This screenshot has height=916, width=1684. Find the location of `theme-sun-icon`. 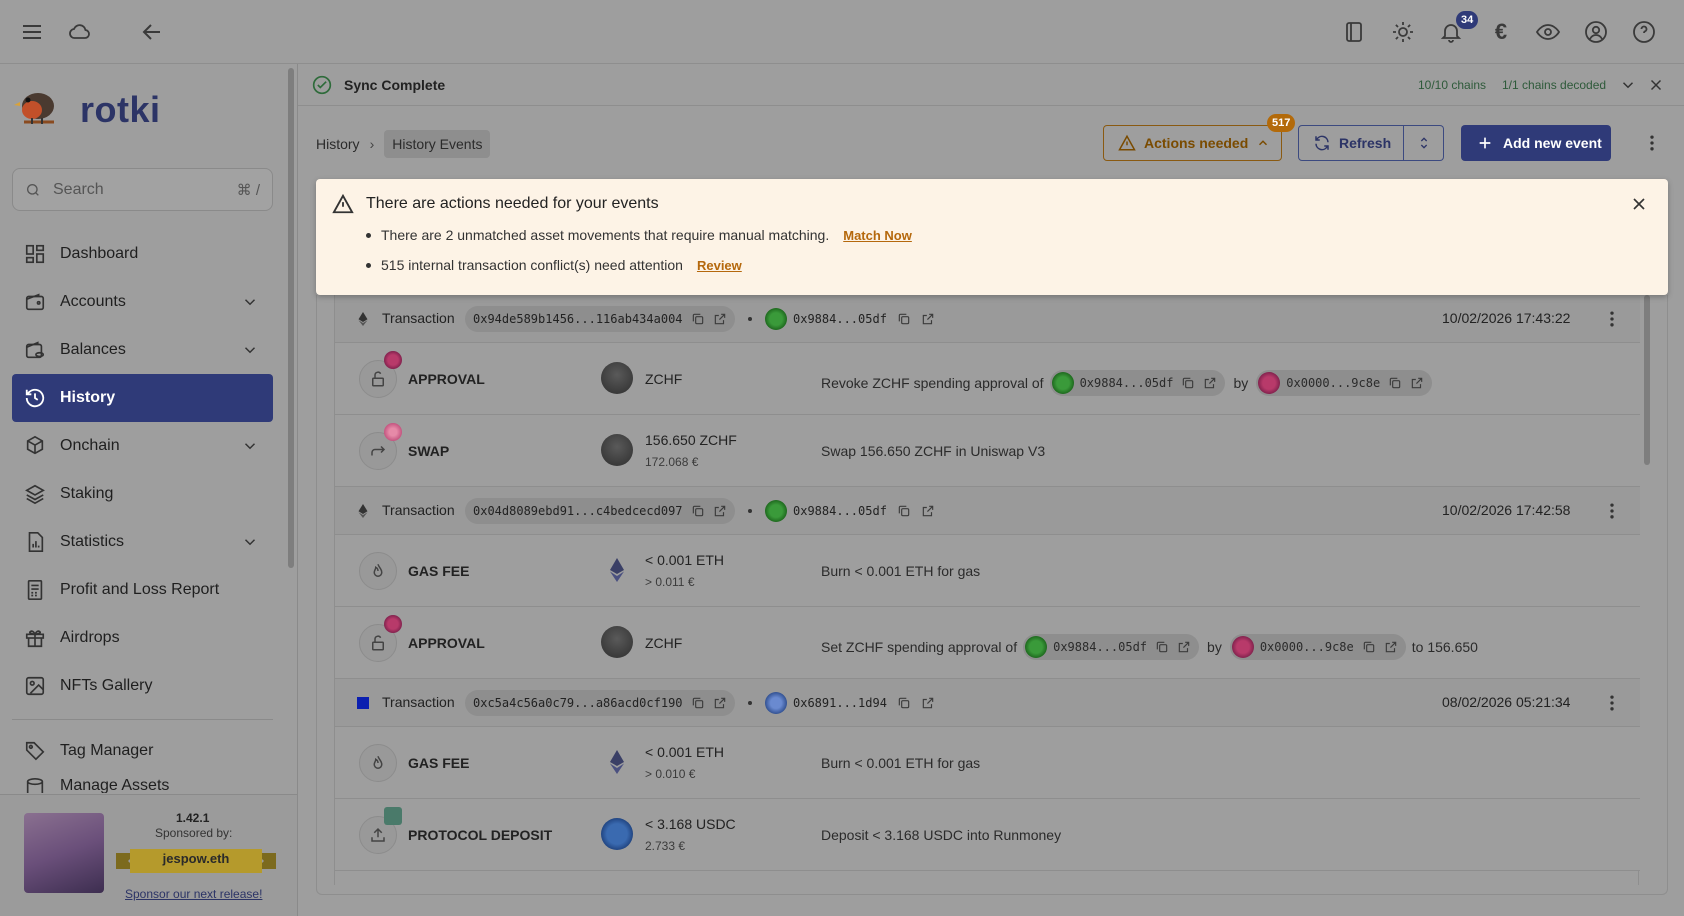

theme-sun-icon is located at coordinates (1403, 32).